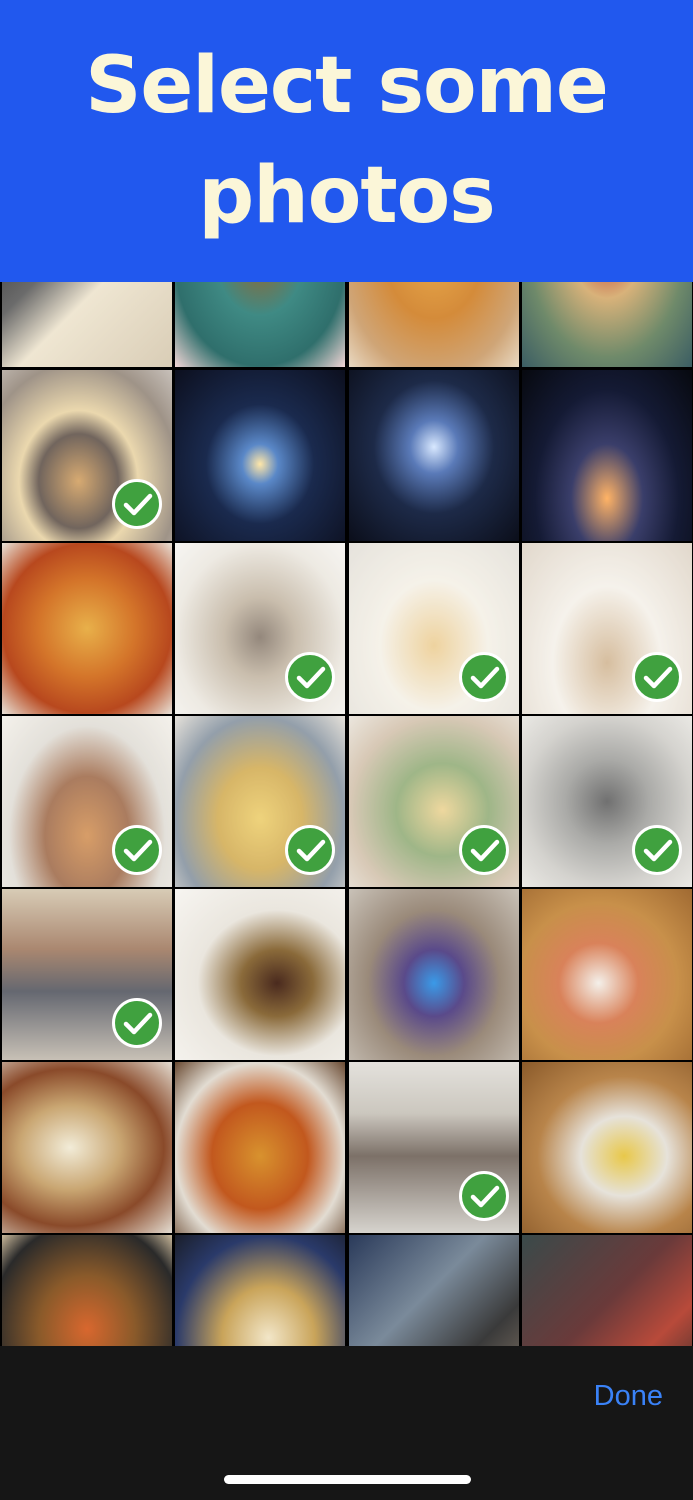 This screenshot has width=693, height=1500. What do you see at coordinates (346, 1423) in the screenshot?
I see `bottom-toolbar: Done` at bounding box center [346, 1423].